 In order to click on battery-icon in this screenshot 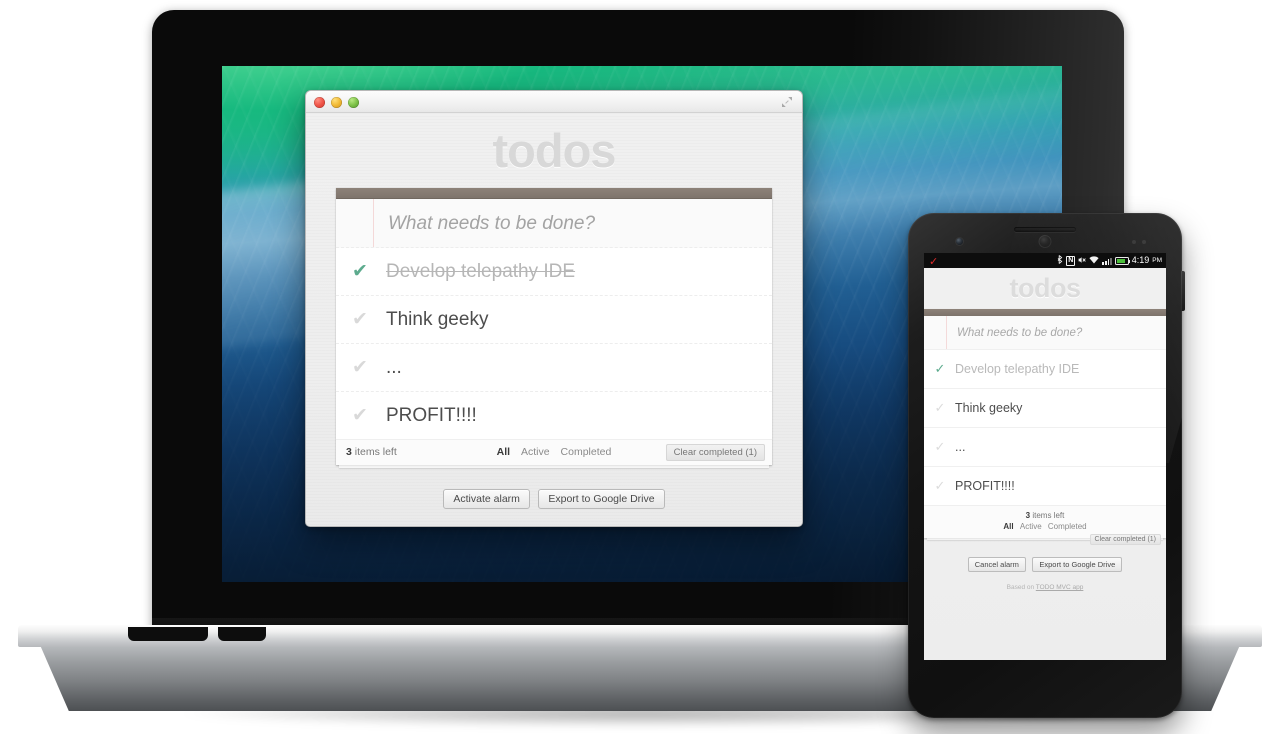, I will do `click(1122, 260)`.